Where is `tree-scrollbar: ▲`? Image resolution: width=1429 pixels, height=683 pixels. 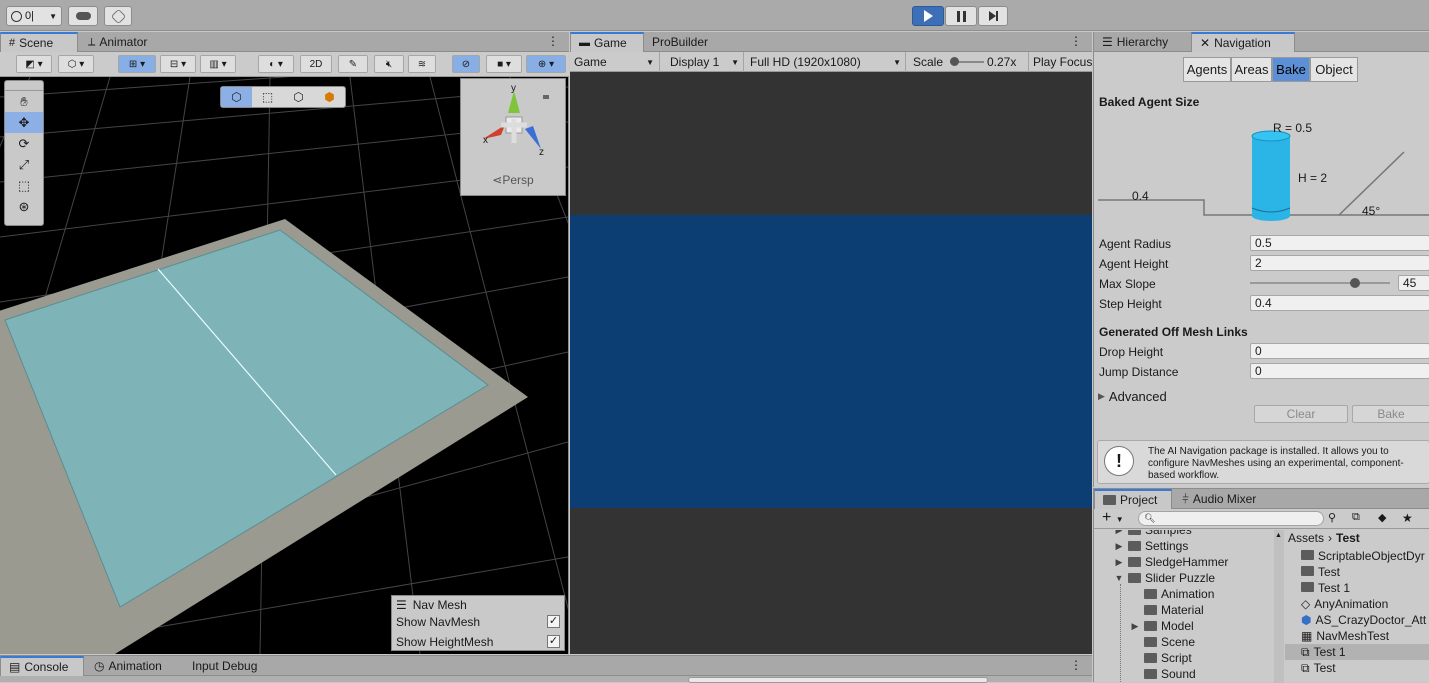
tree-scrollbar: ▲ is located at coordinates (1279, 606).